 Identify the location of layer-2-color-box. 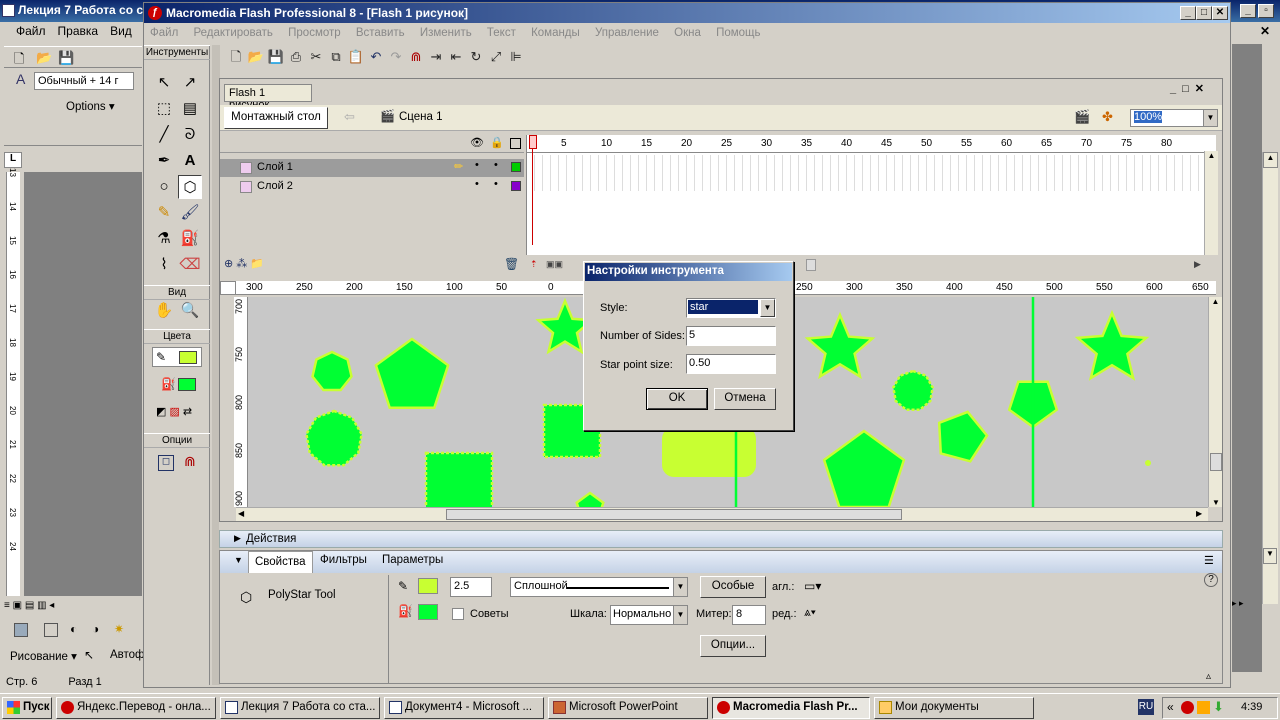
(516, 186).